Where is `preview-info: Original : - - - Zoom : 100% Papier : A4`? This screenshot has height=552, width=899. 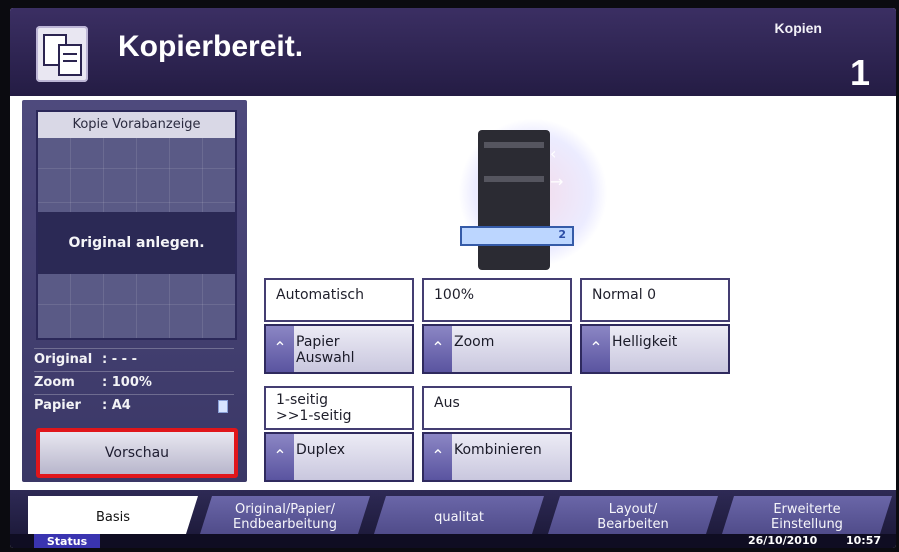
preview-info: Original : - - - Zoom : 100% Papier : A4 is located at coordinates (134, 382).